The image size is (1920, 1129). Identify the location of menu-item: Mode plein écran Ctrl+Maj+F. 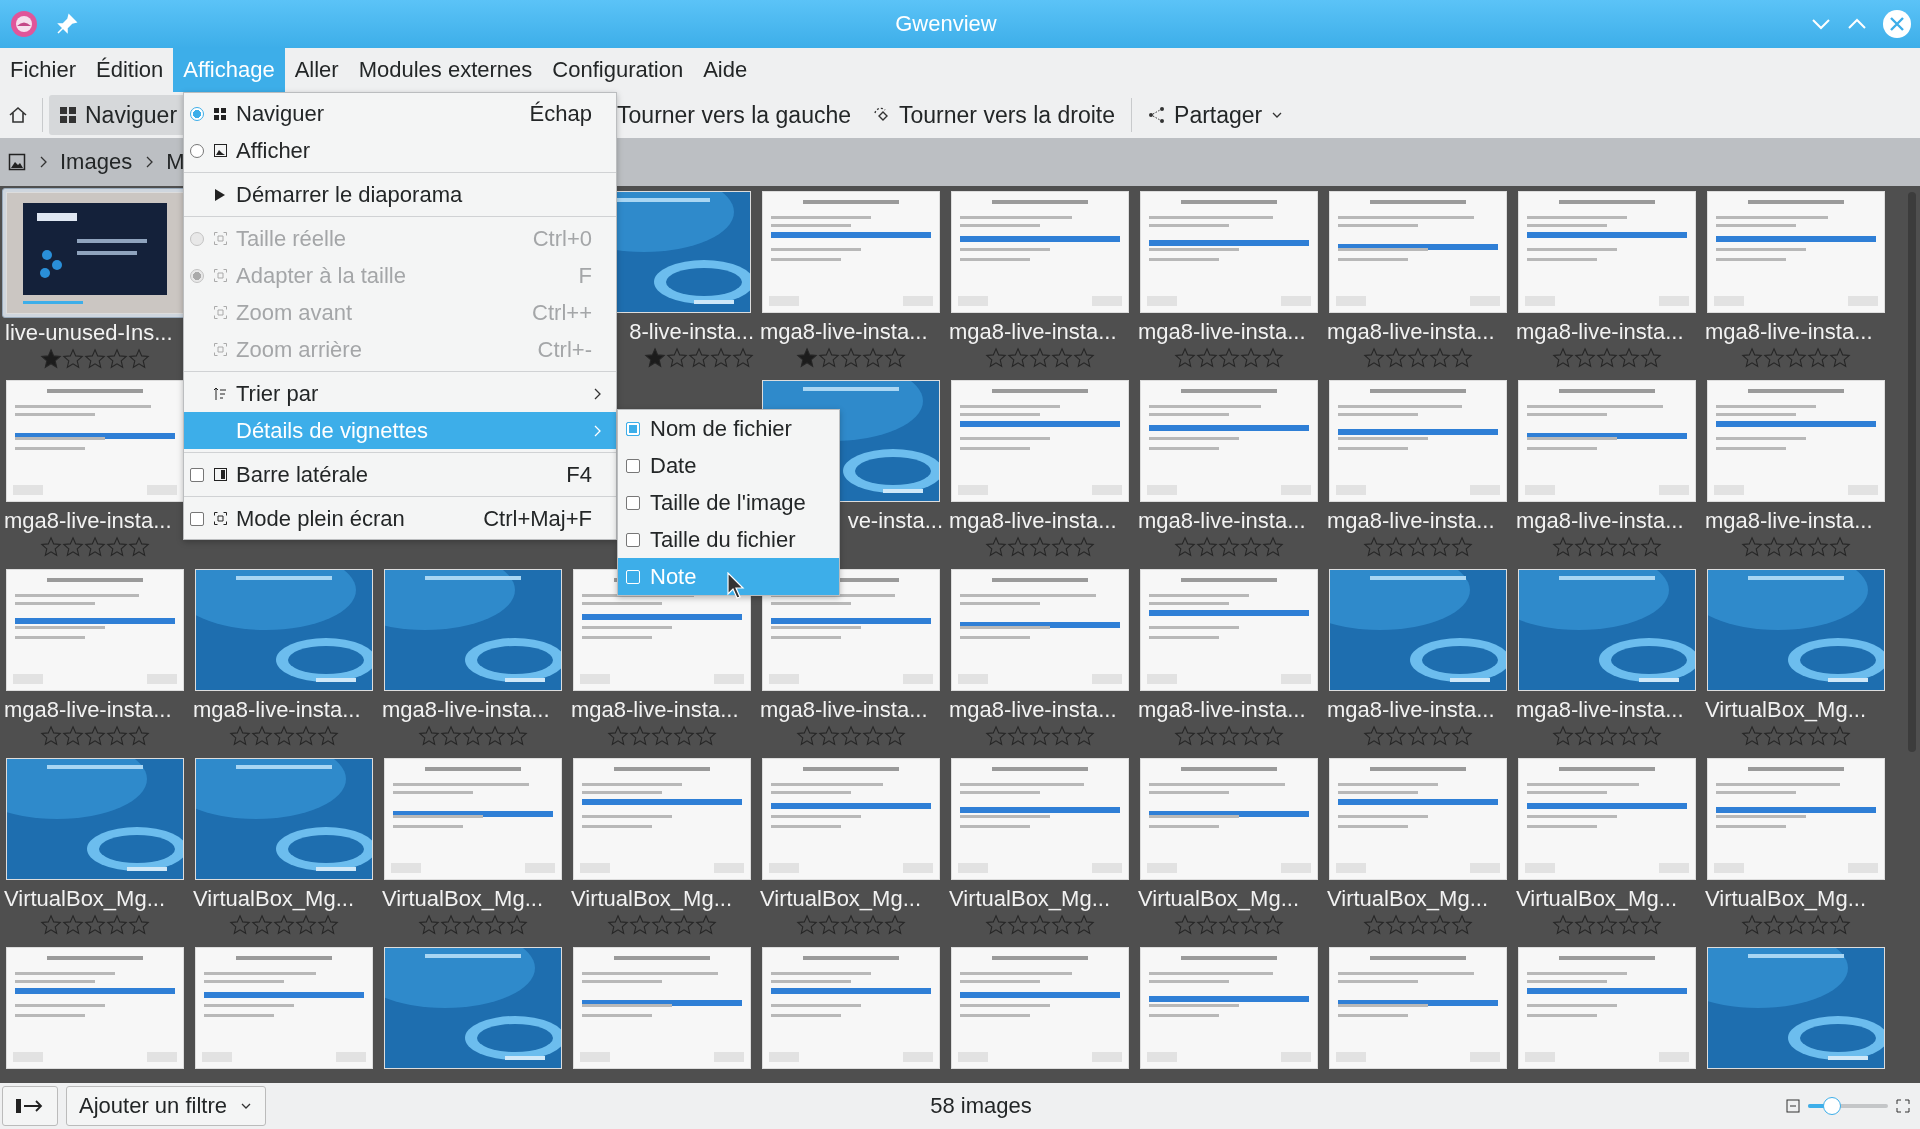
(400, 518).